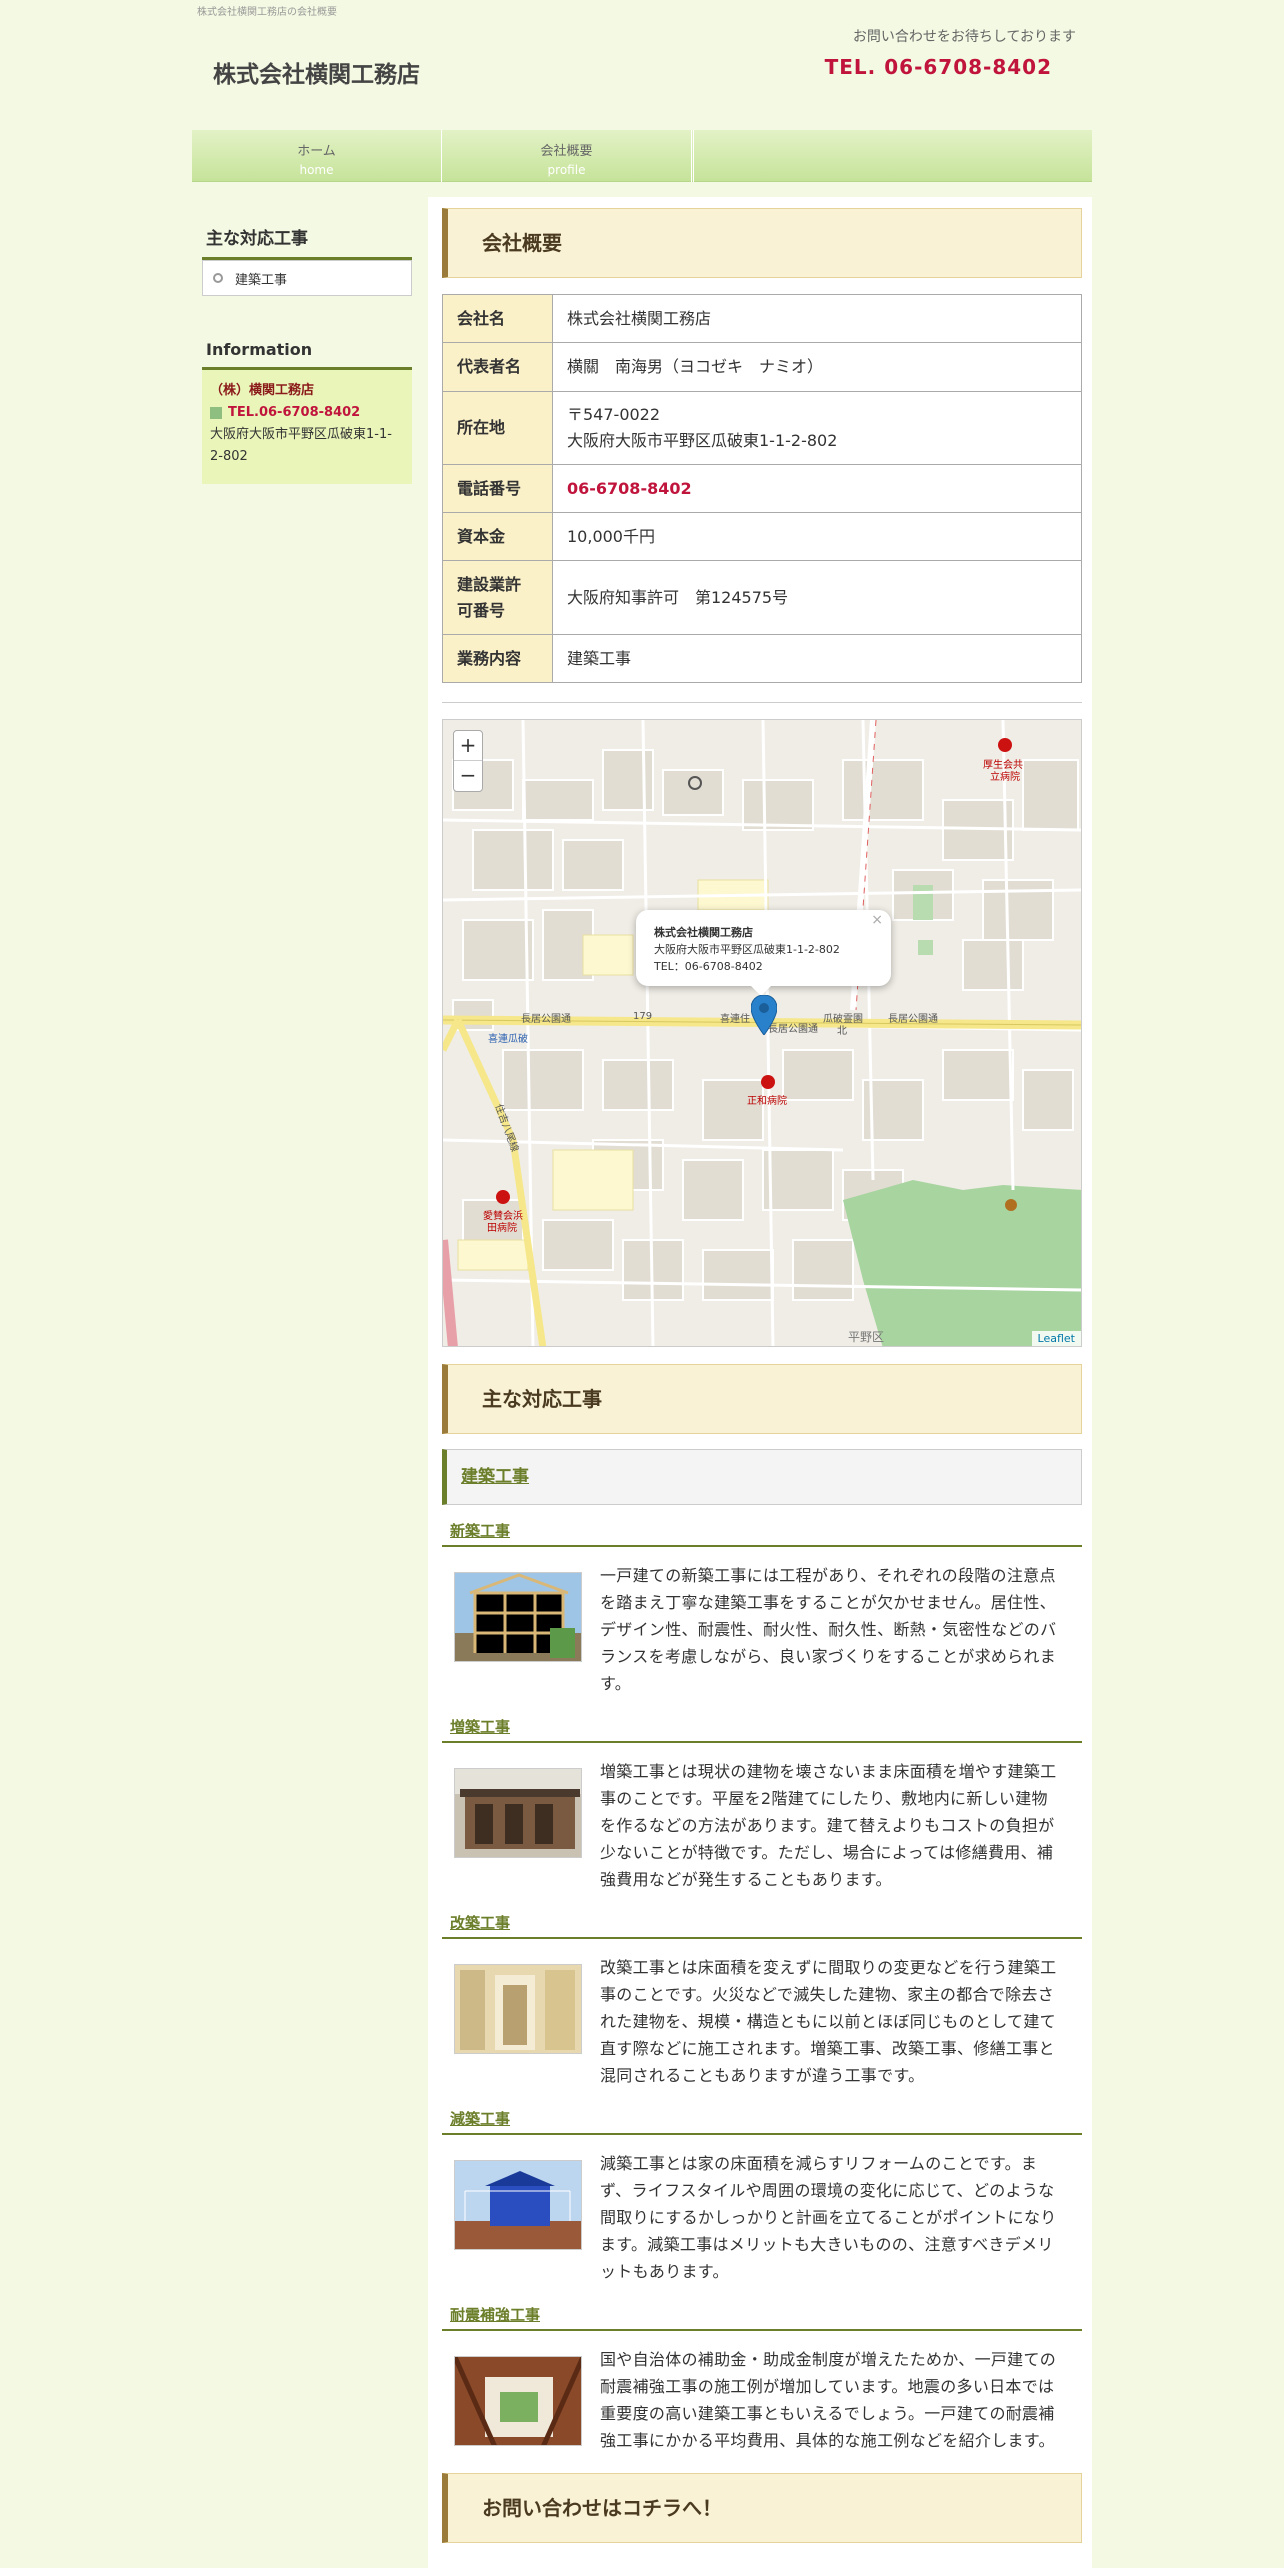 The image size is (1284, 2568). I want to click on description-line: 強工事にかかる平均費用、具体的な施工例などを紹介します。, so click(827, 2440).